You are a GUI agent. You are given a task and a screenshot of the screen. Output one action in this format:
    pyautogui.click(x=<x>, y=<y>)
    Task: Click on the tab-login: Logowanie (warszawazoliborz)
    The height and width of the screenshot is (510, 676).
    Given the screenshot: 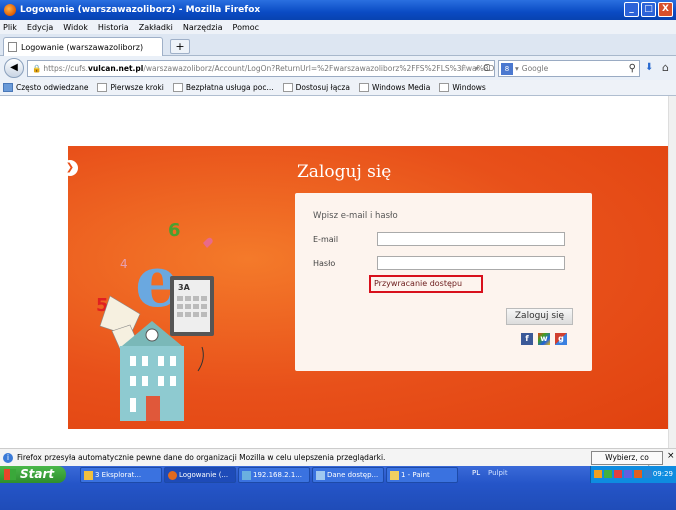 What is the action you would take?
    pyautogui.click(x=83, y=46)
    